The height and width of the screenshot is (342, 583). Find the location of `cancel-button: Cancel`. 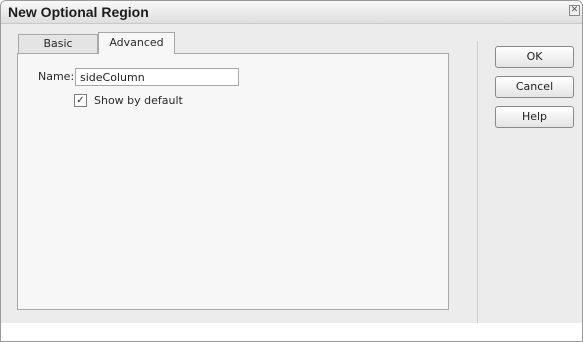

cancel-button: Cancel is located at coordinates (534, 87).